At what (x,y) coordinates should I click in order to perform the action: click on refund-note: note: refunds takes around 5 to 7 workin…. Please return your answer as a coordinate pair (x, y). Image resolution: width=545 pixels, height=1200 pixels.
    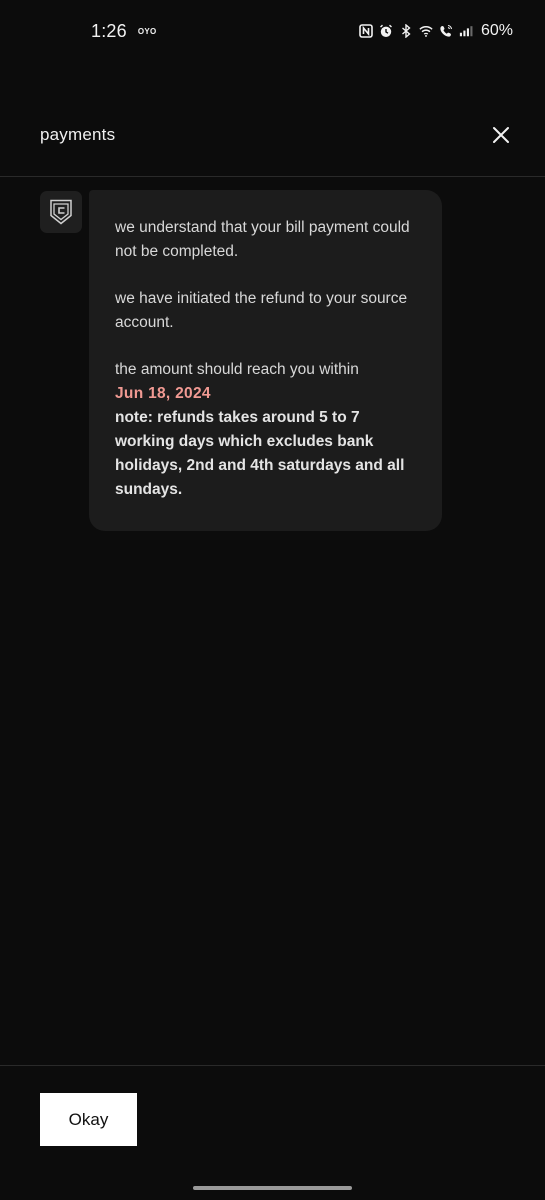
    Looking at the image, I should click on (260, 453).